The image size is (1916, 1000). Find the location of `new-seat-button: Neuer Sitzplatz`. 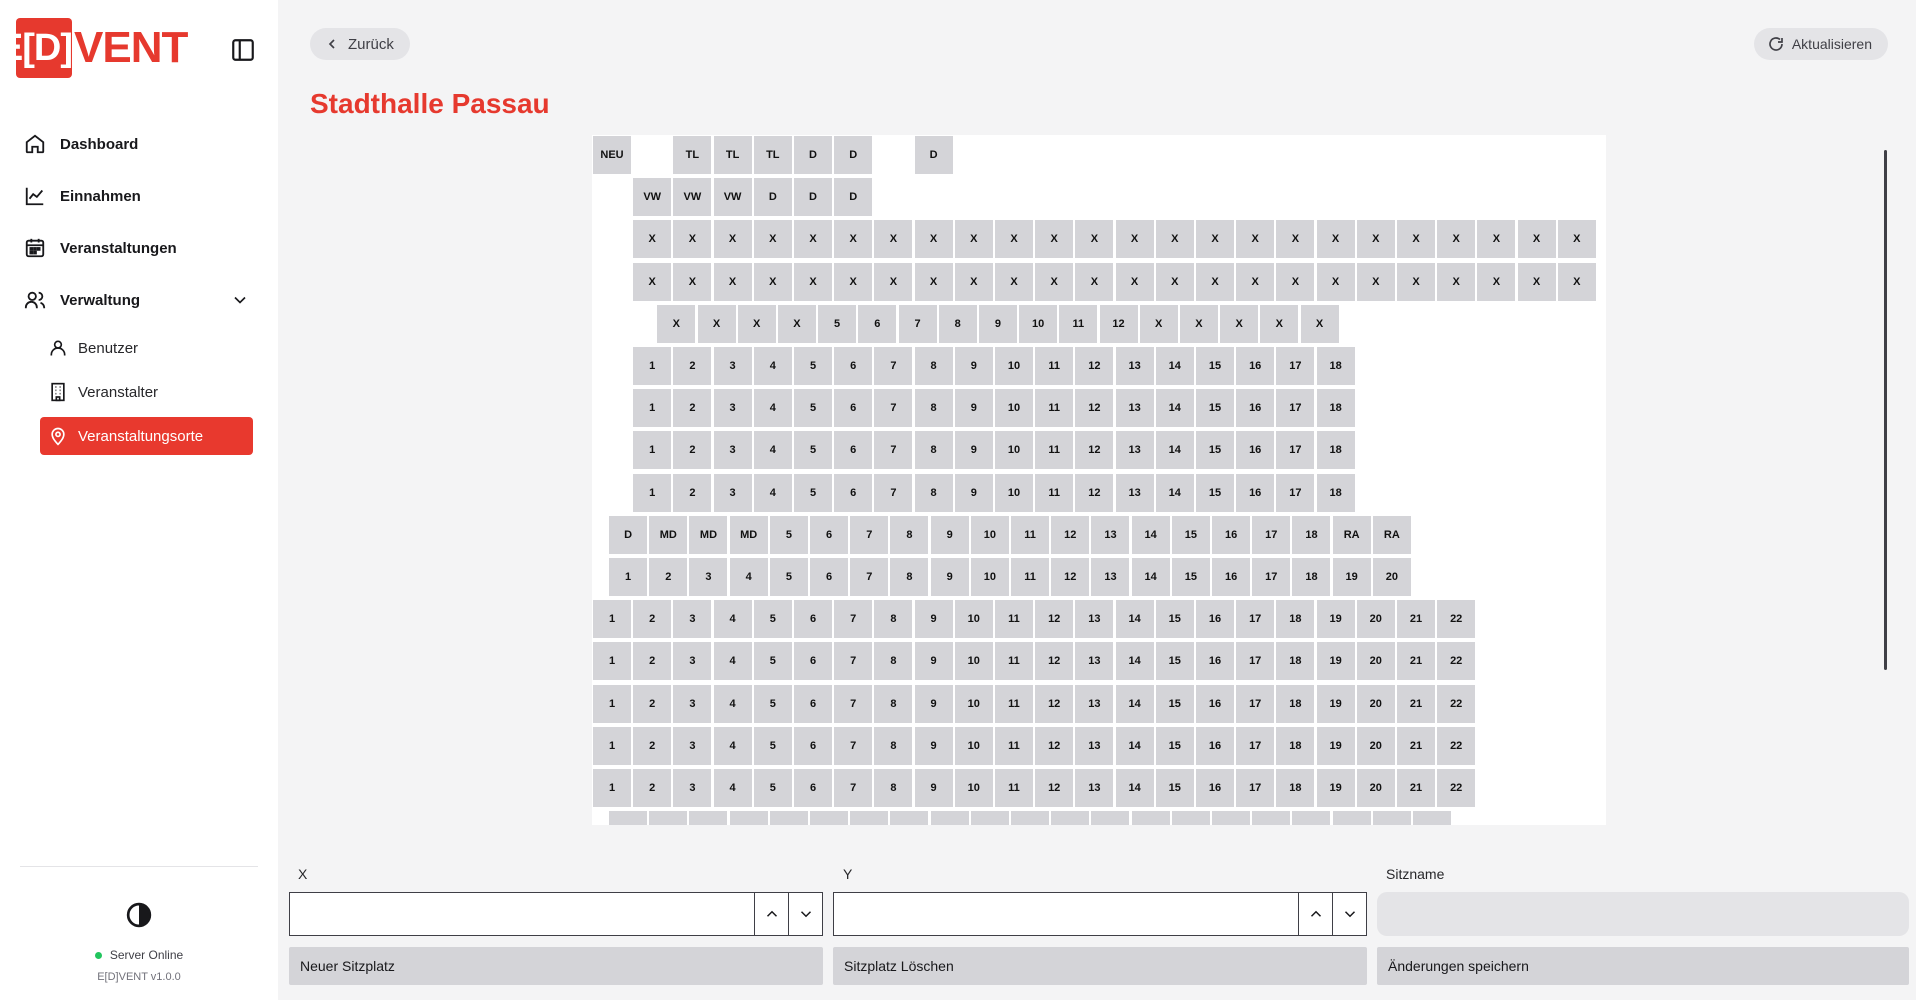

new-seat-button: Neuer Sitzplatz is located at coordinates (556, 966).